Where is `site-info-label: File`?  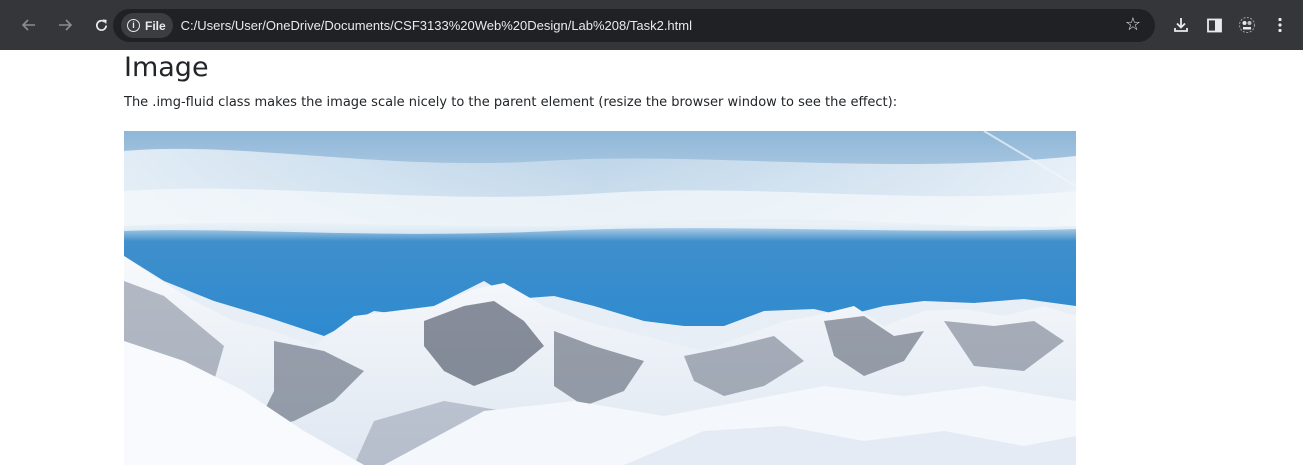
site-info-label: File is located at coordinates (155, 25).